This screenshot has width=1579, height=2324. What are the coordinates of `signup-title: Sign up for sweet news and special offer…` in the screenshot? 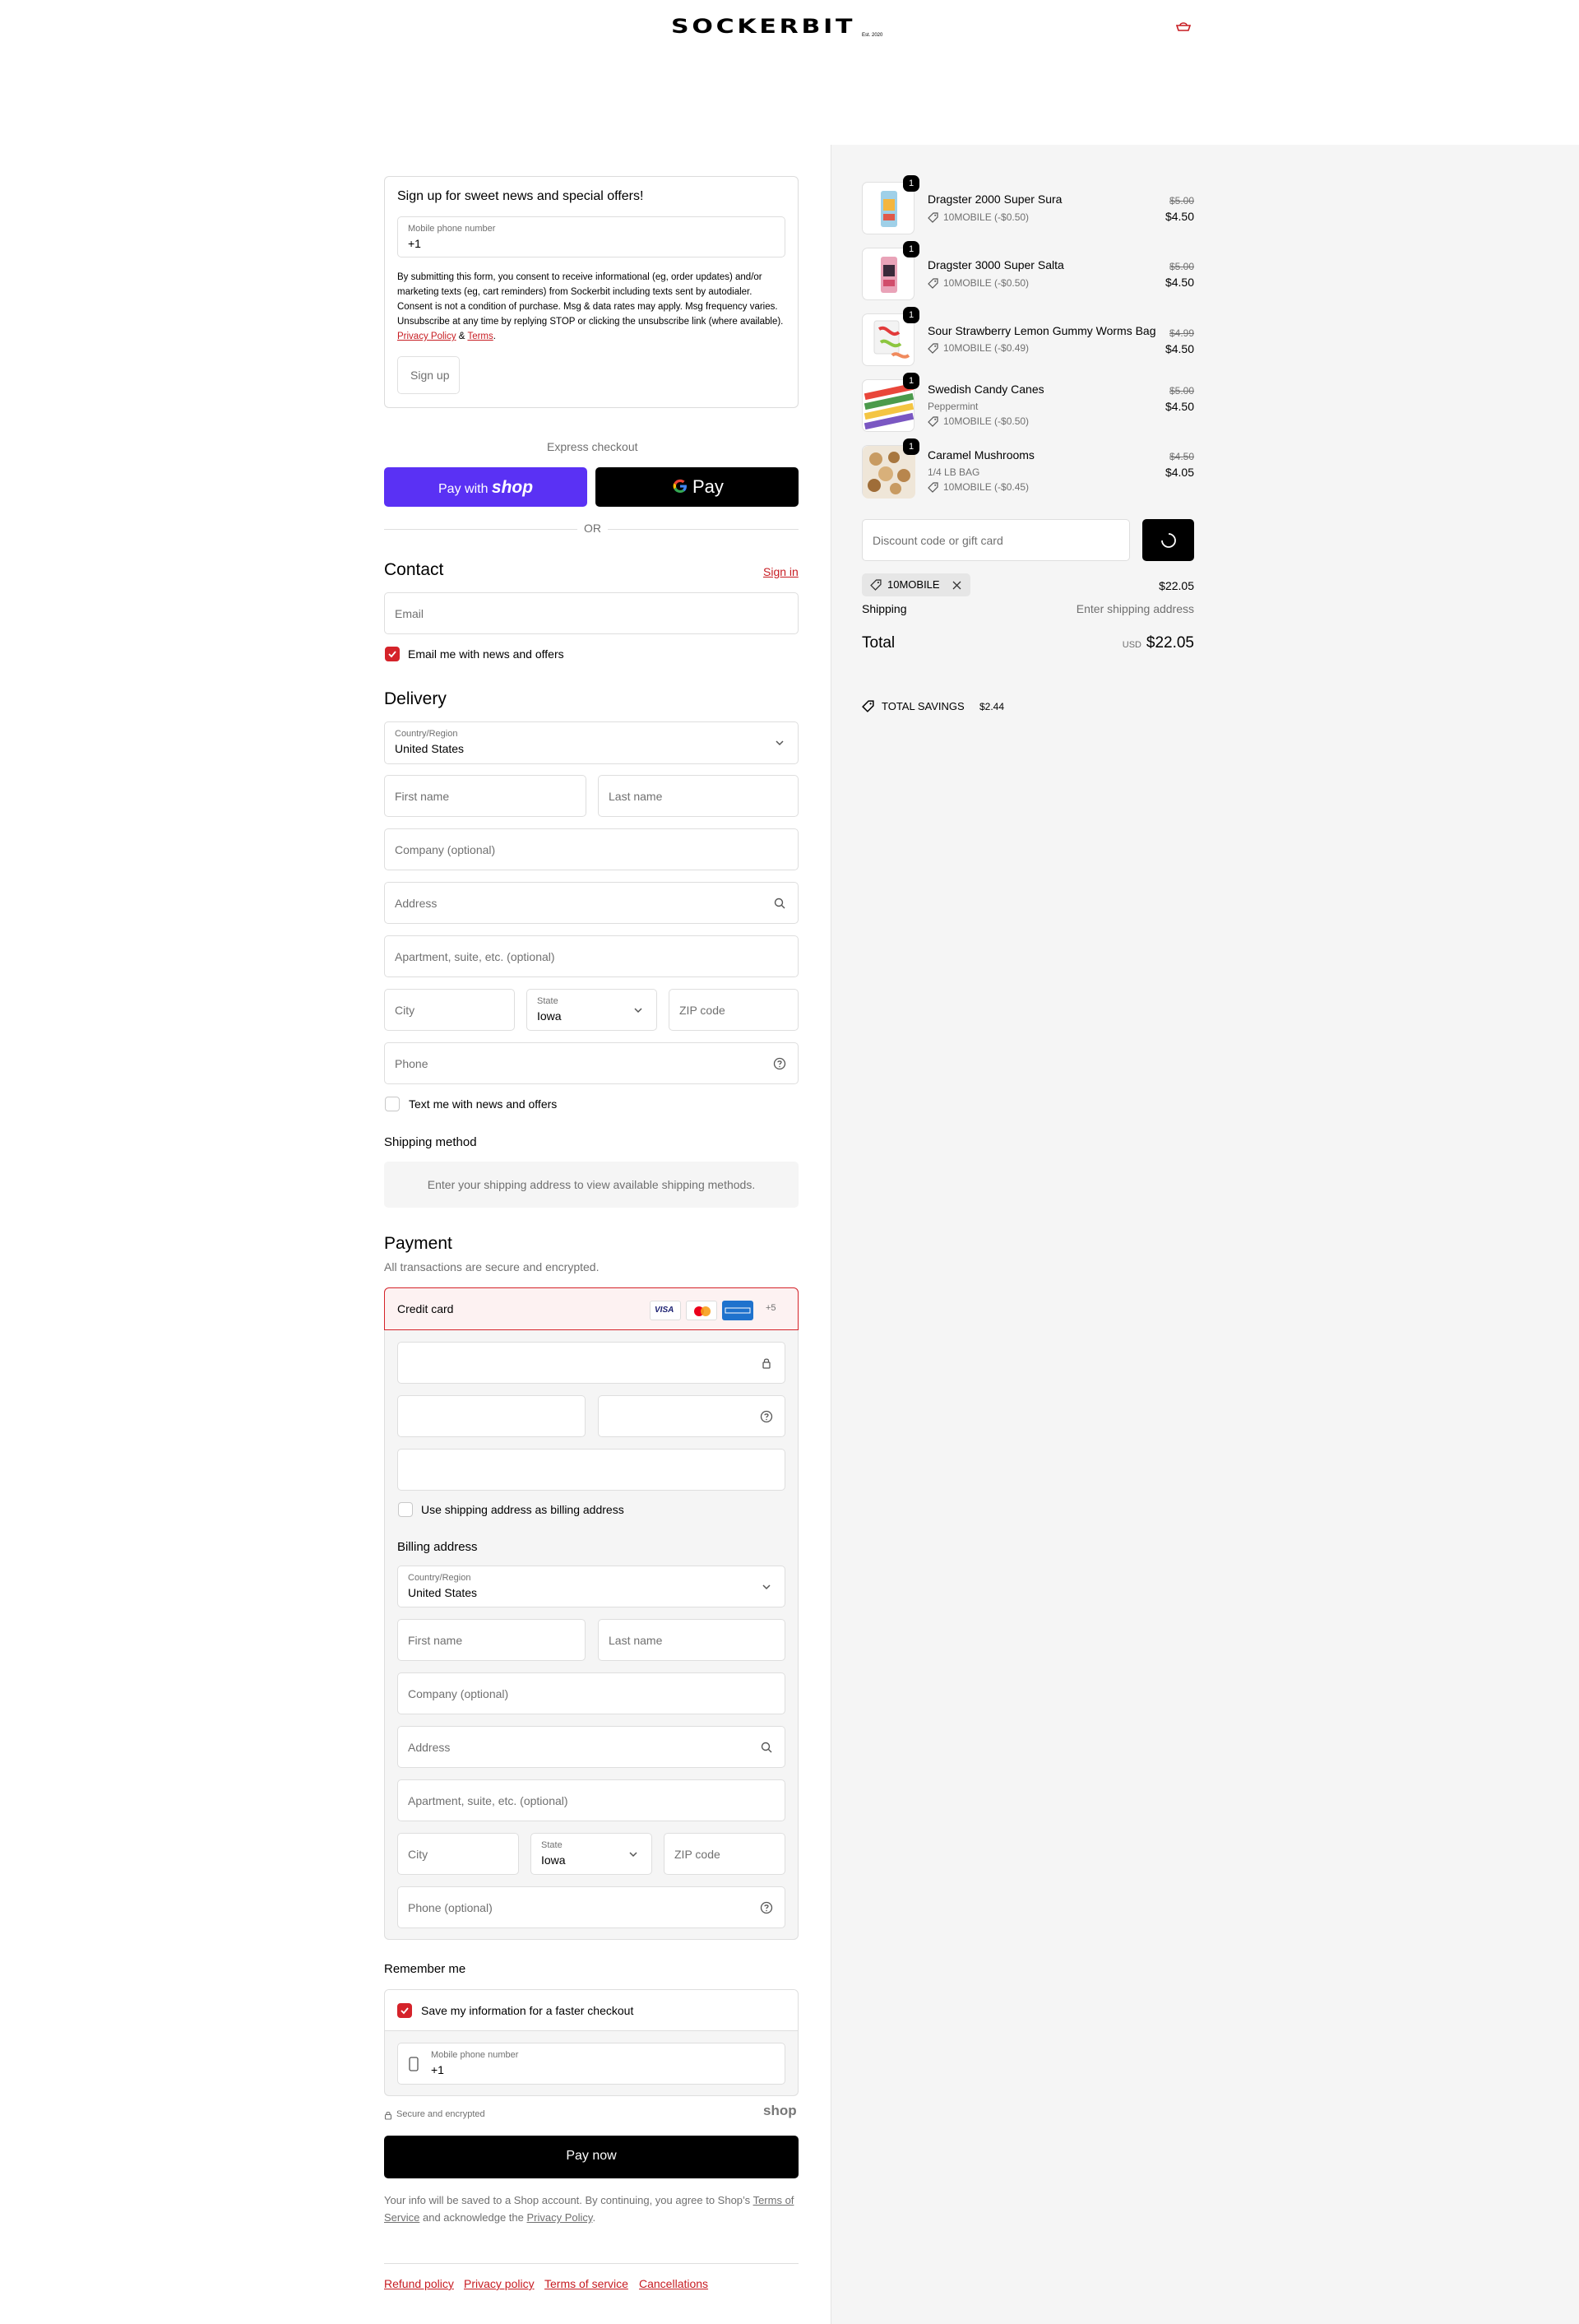 It's located at (521, 196).